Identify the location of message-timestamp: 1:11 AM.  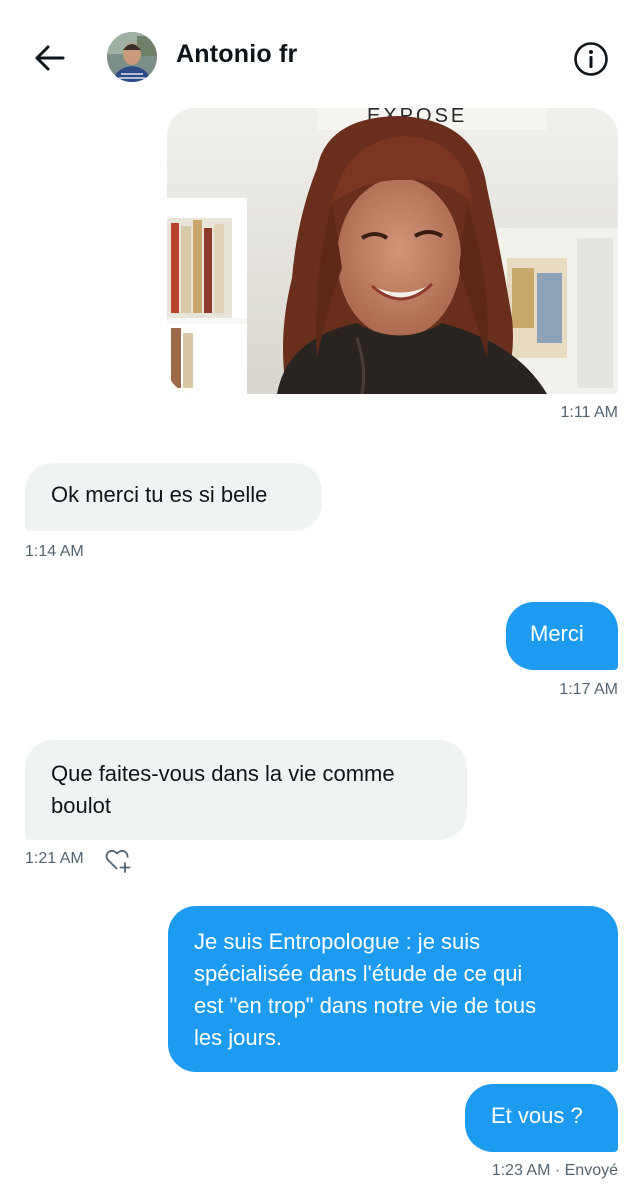
(589, 412).